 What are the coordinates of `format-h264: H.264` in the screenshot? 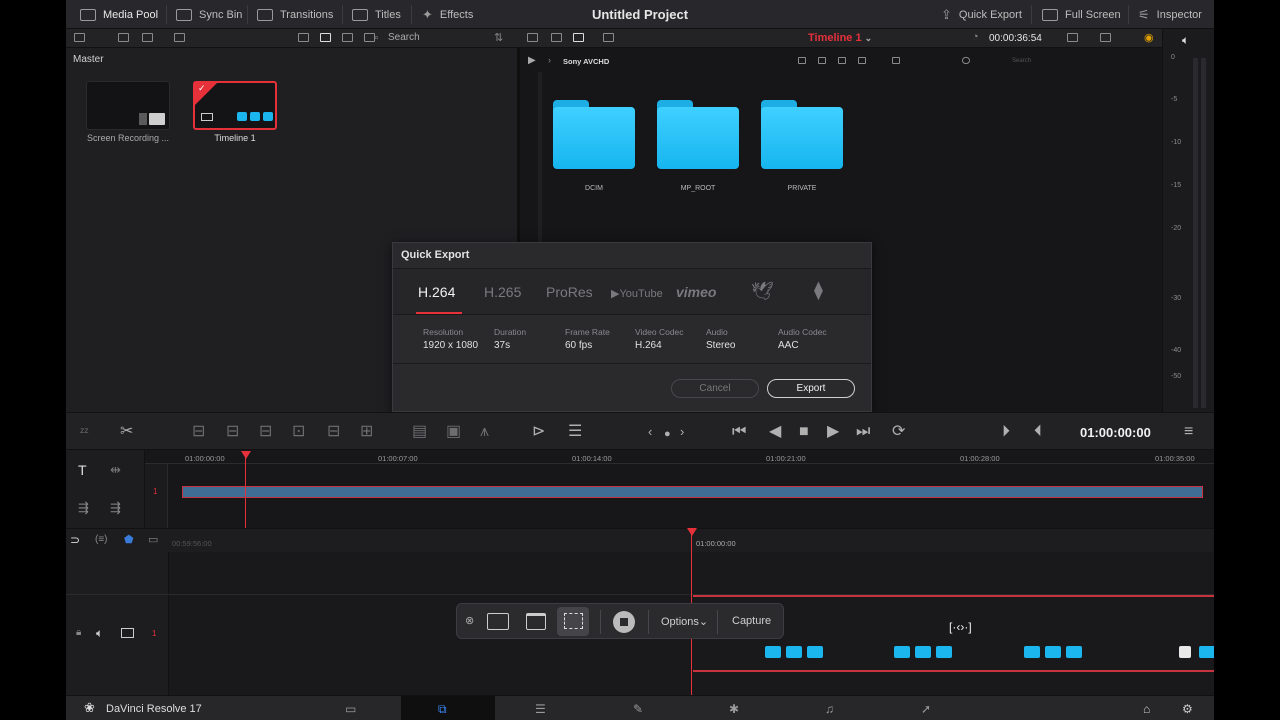 It's located at (436, 292).